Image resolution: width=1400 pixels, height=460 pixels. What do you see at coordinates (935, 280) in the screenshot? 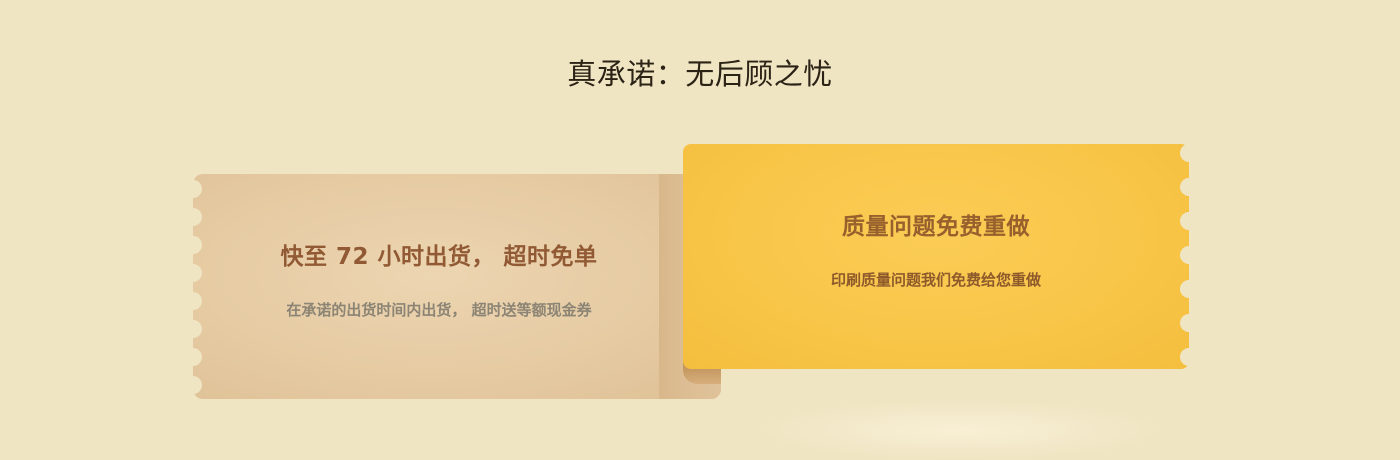
I see `coupon-subtitle: 印刷质量问题我们免费给您重做` at bounding box center [935, 280].